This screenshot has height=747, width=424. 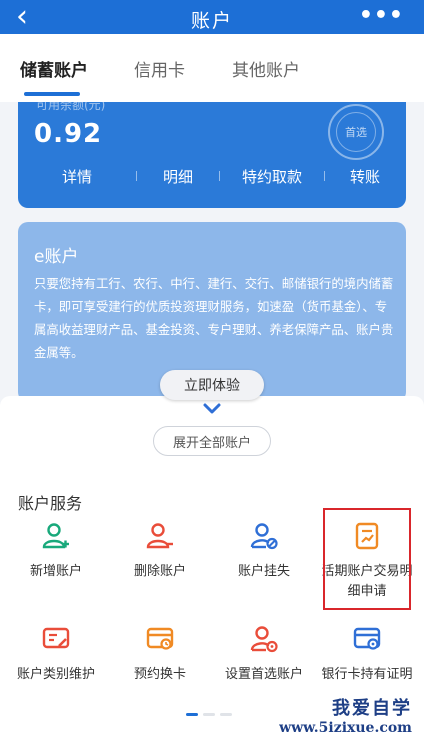 What do you see at coordinates (367, 638) in the screenshot?
I see `card-check-icon` at bounding box center [367, 638].